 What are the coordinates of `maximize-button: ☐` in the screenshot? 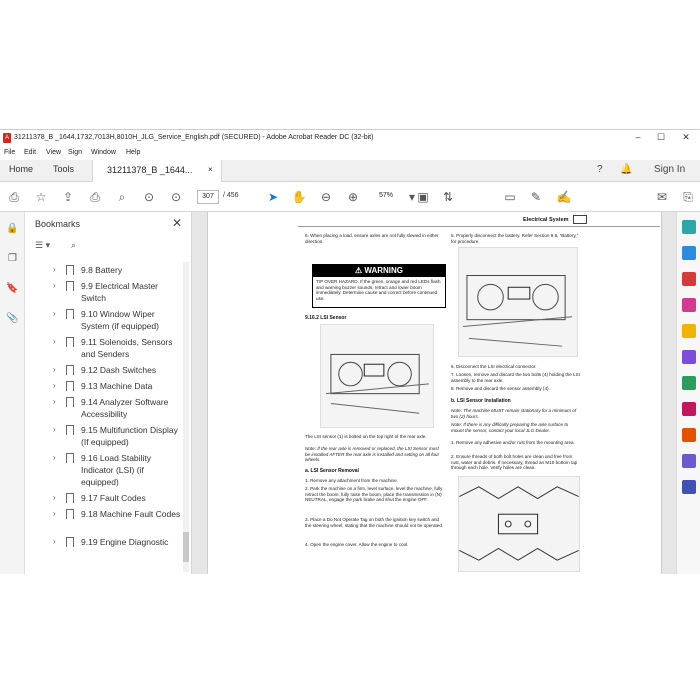 It's located at (661, 137).